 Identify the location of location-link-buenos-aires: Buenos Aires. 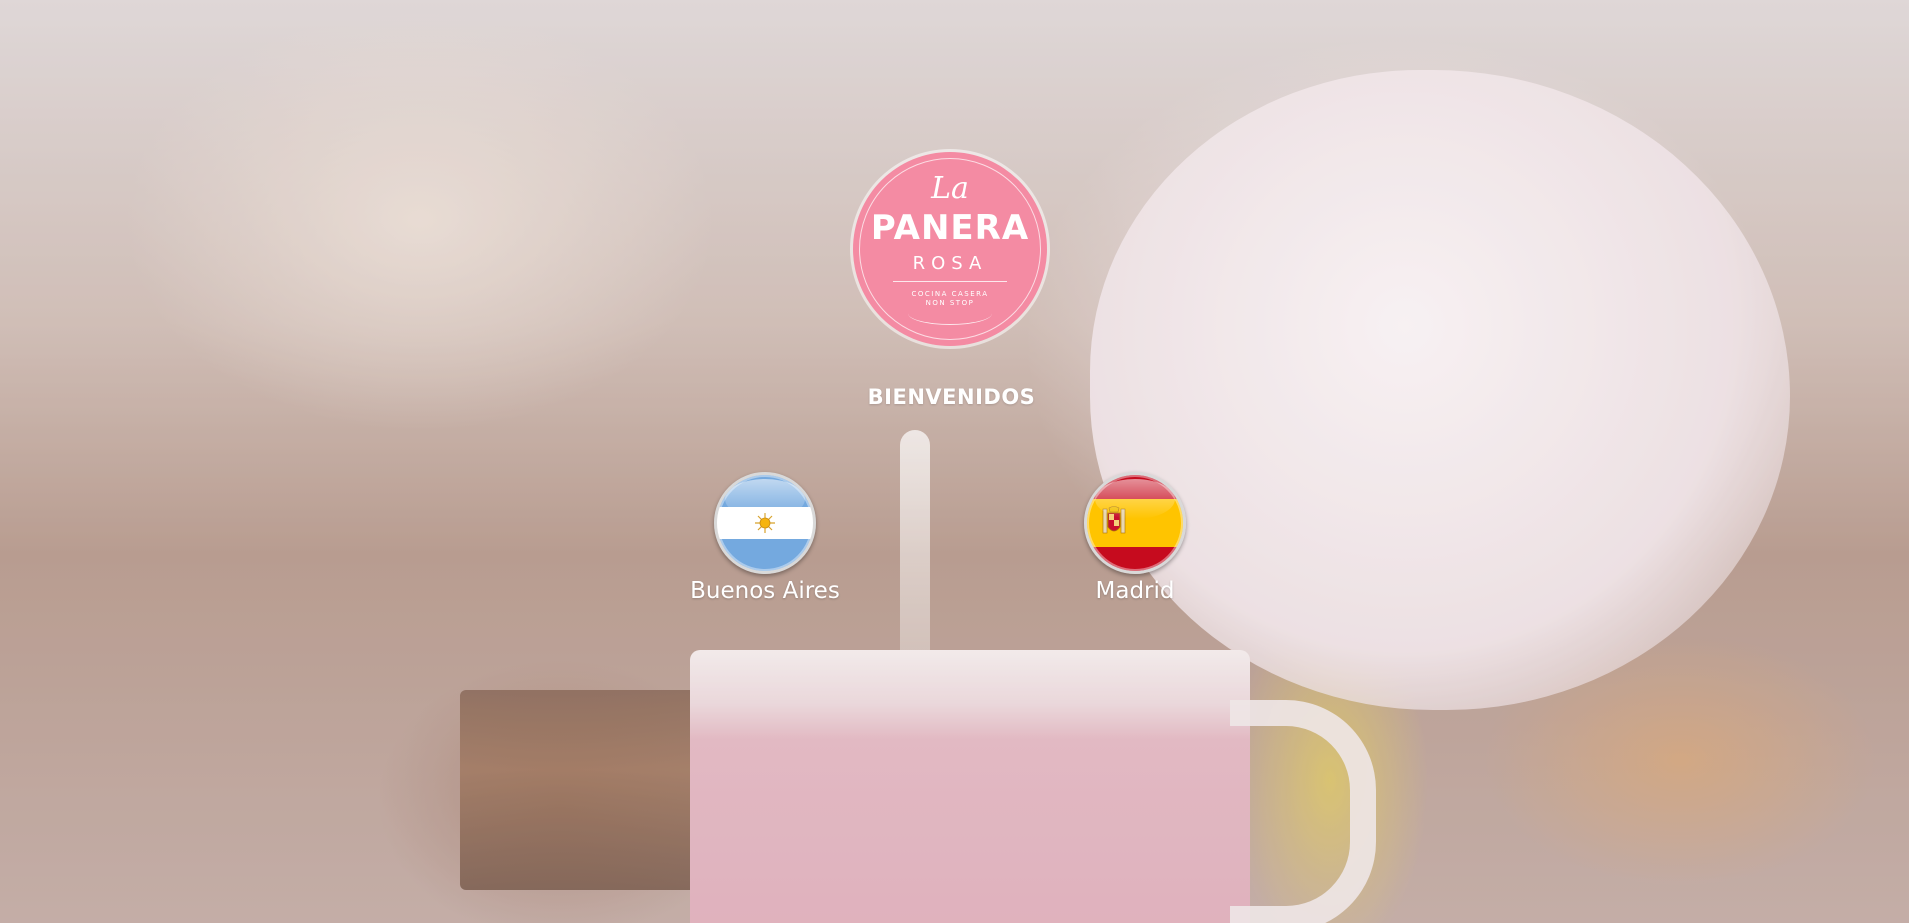
(765, 538).